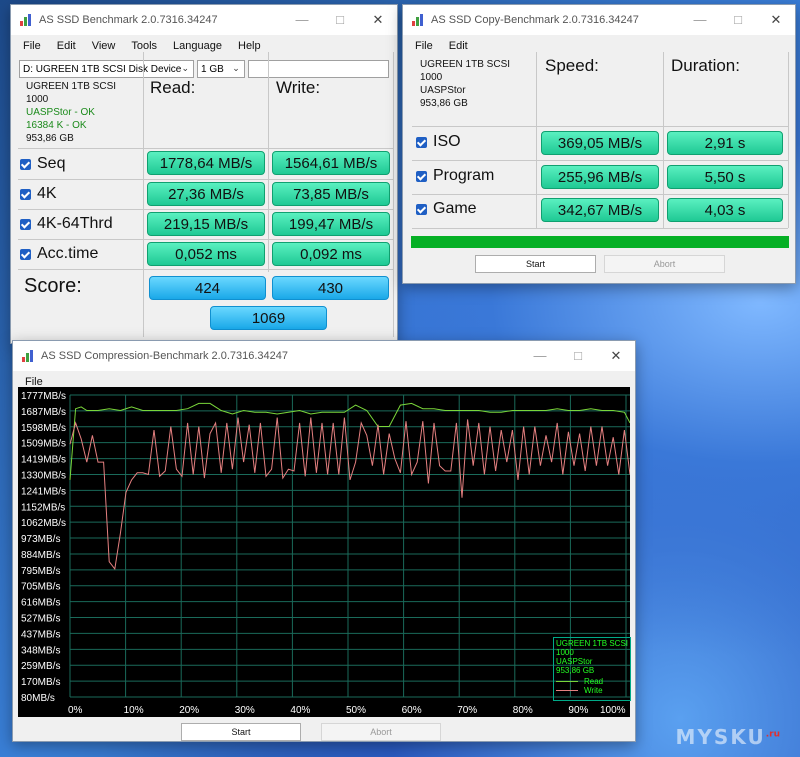 Image resolution: width=800 pixels, height=757 pixels. What do you see at coordinates (356, 710) in the screenshot?
I see `x-tick-label: 50%` at bounding box center [356, 710].